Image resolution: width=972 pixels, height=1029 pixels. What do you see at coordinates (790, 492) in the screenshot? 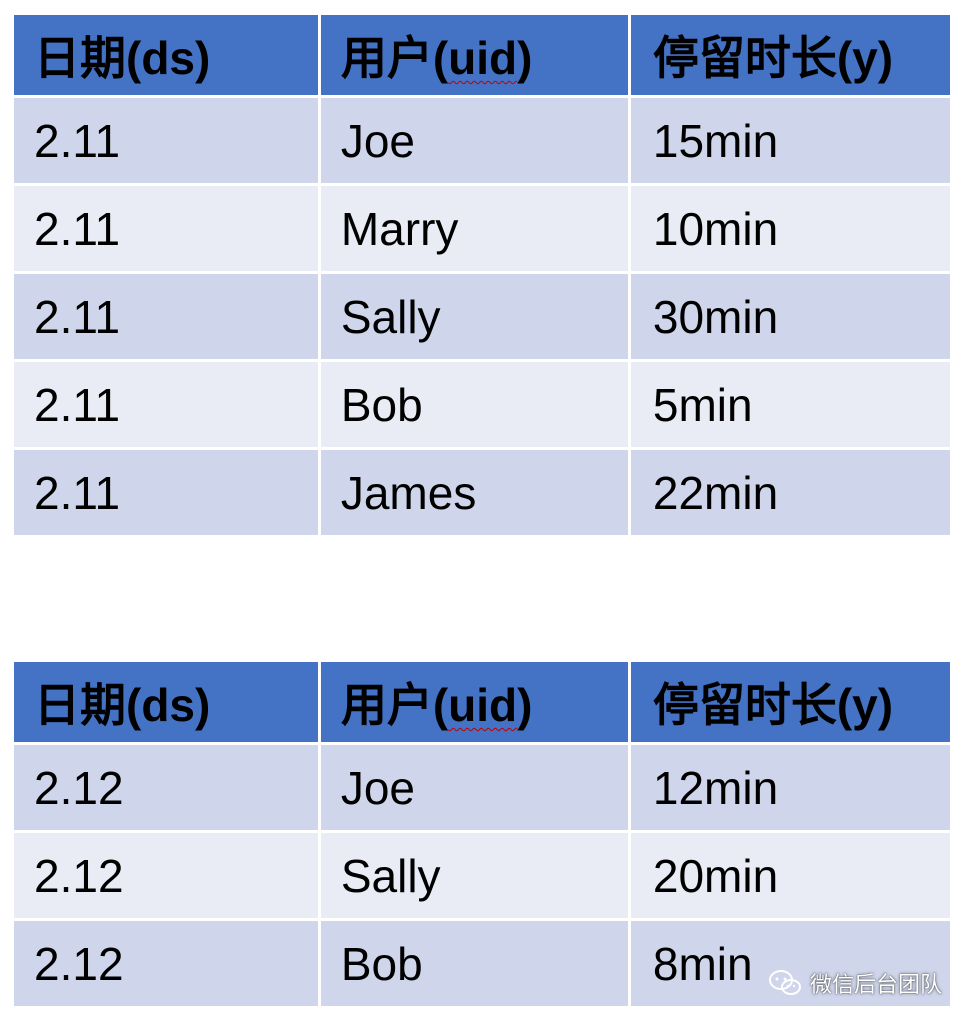
I see `cell-stay: 22min` at bounding box center [790, 492].